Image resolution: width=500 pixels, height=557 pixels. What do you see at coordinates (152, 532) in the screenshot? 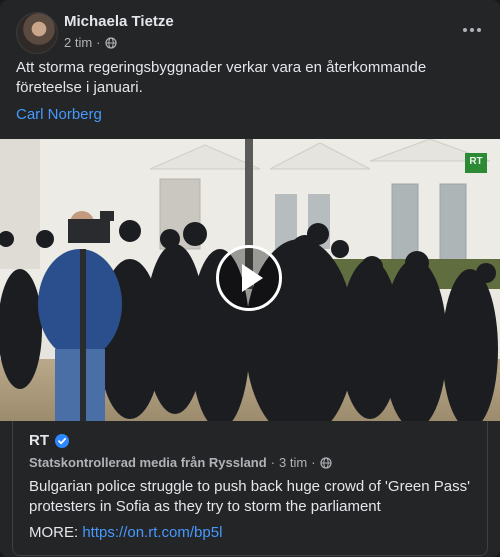
I see `article-link: https://on.rt.com/bp5l` at bounding box center [152, 532].